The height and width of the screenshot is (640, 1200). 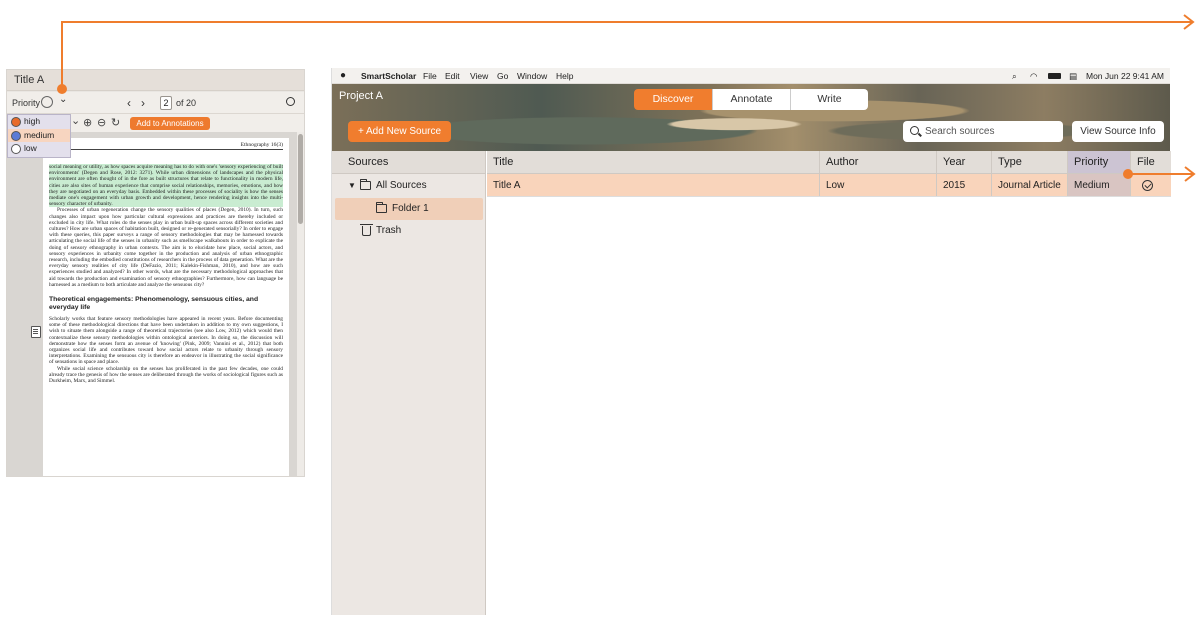 What do you see at coordinates (16, 149) in the screenshot?
I see `low-dot-icon` at bounding box center [16, 149].